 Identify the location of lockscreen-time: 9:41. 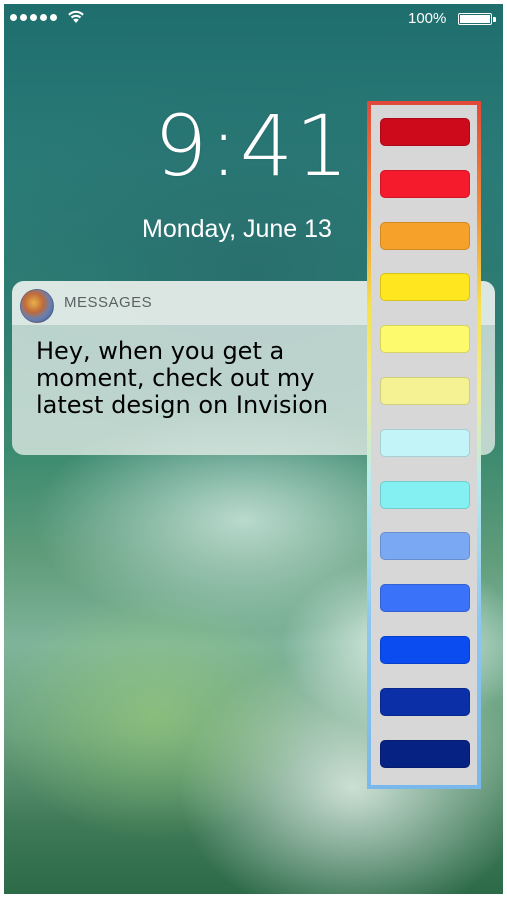
(252, 146).